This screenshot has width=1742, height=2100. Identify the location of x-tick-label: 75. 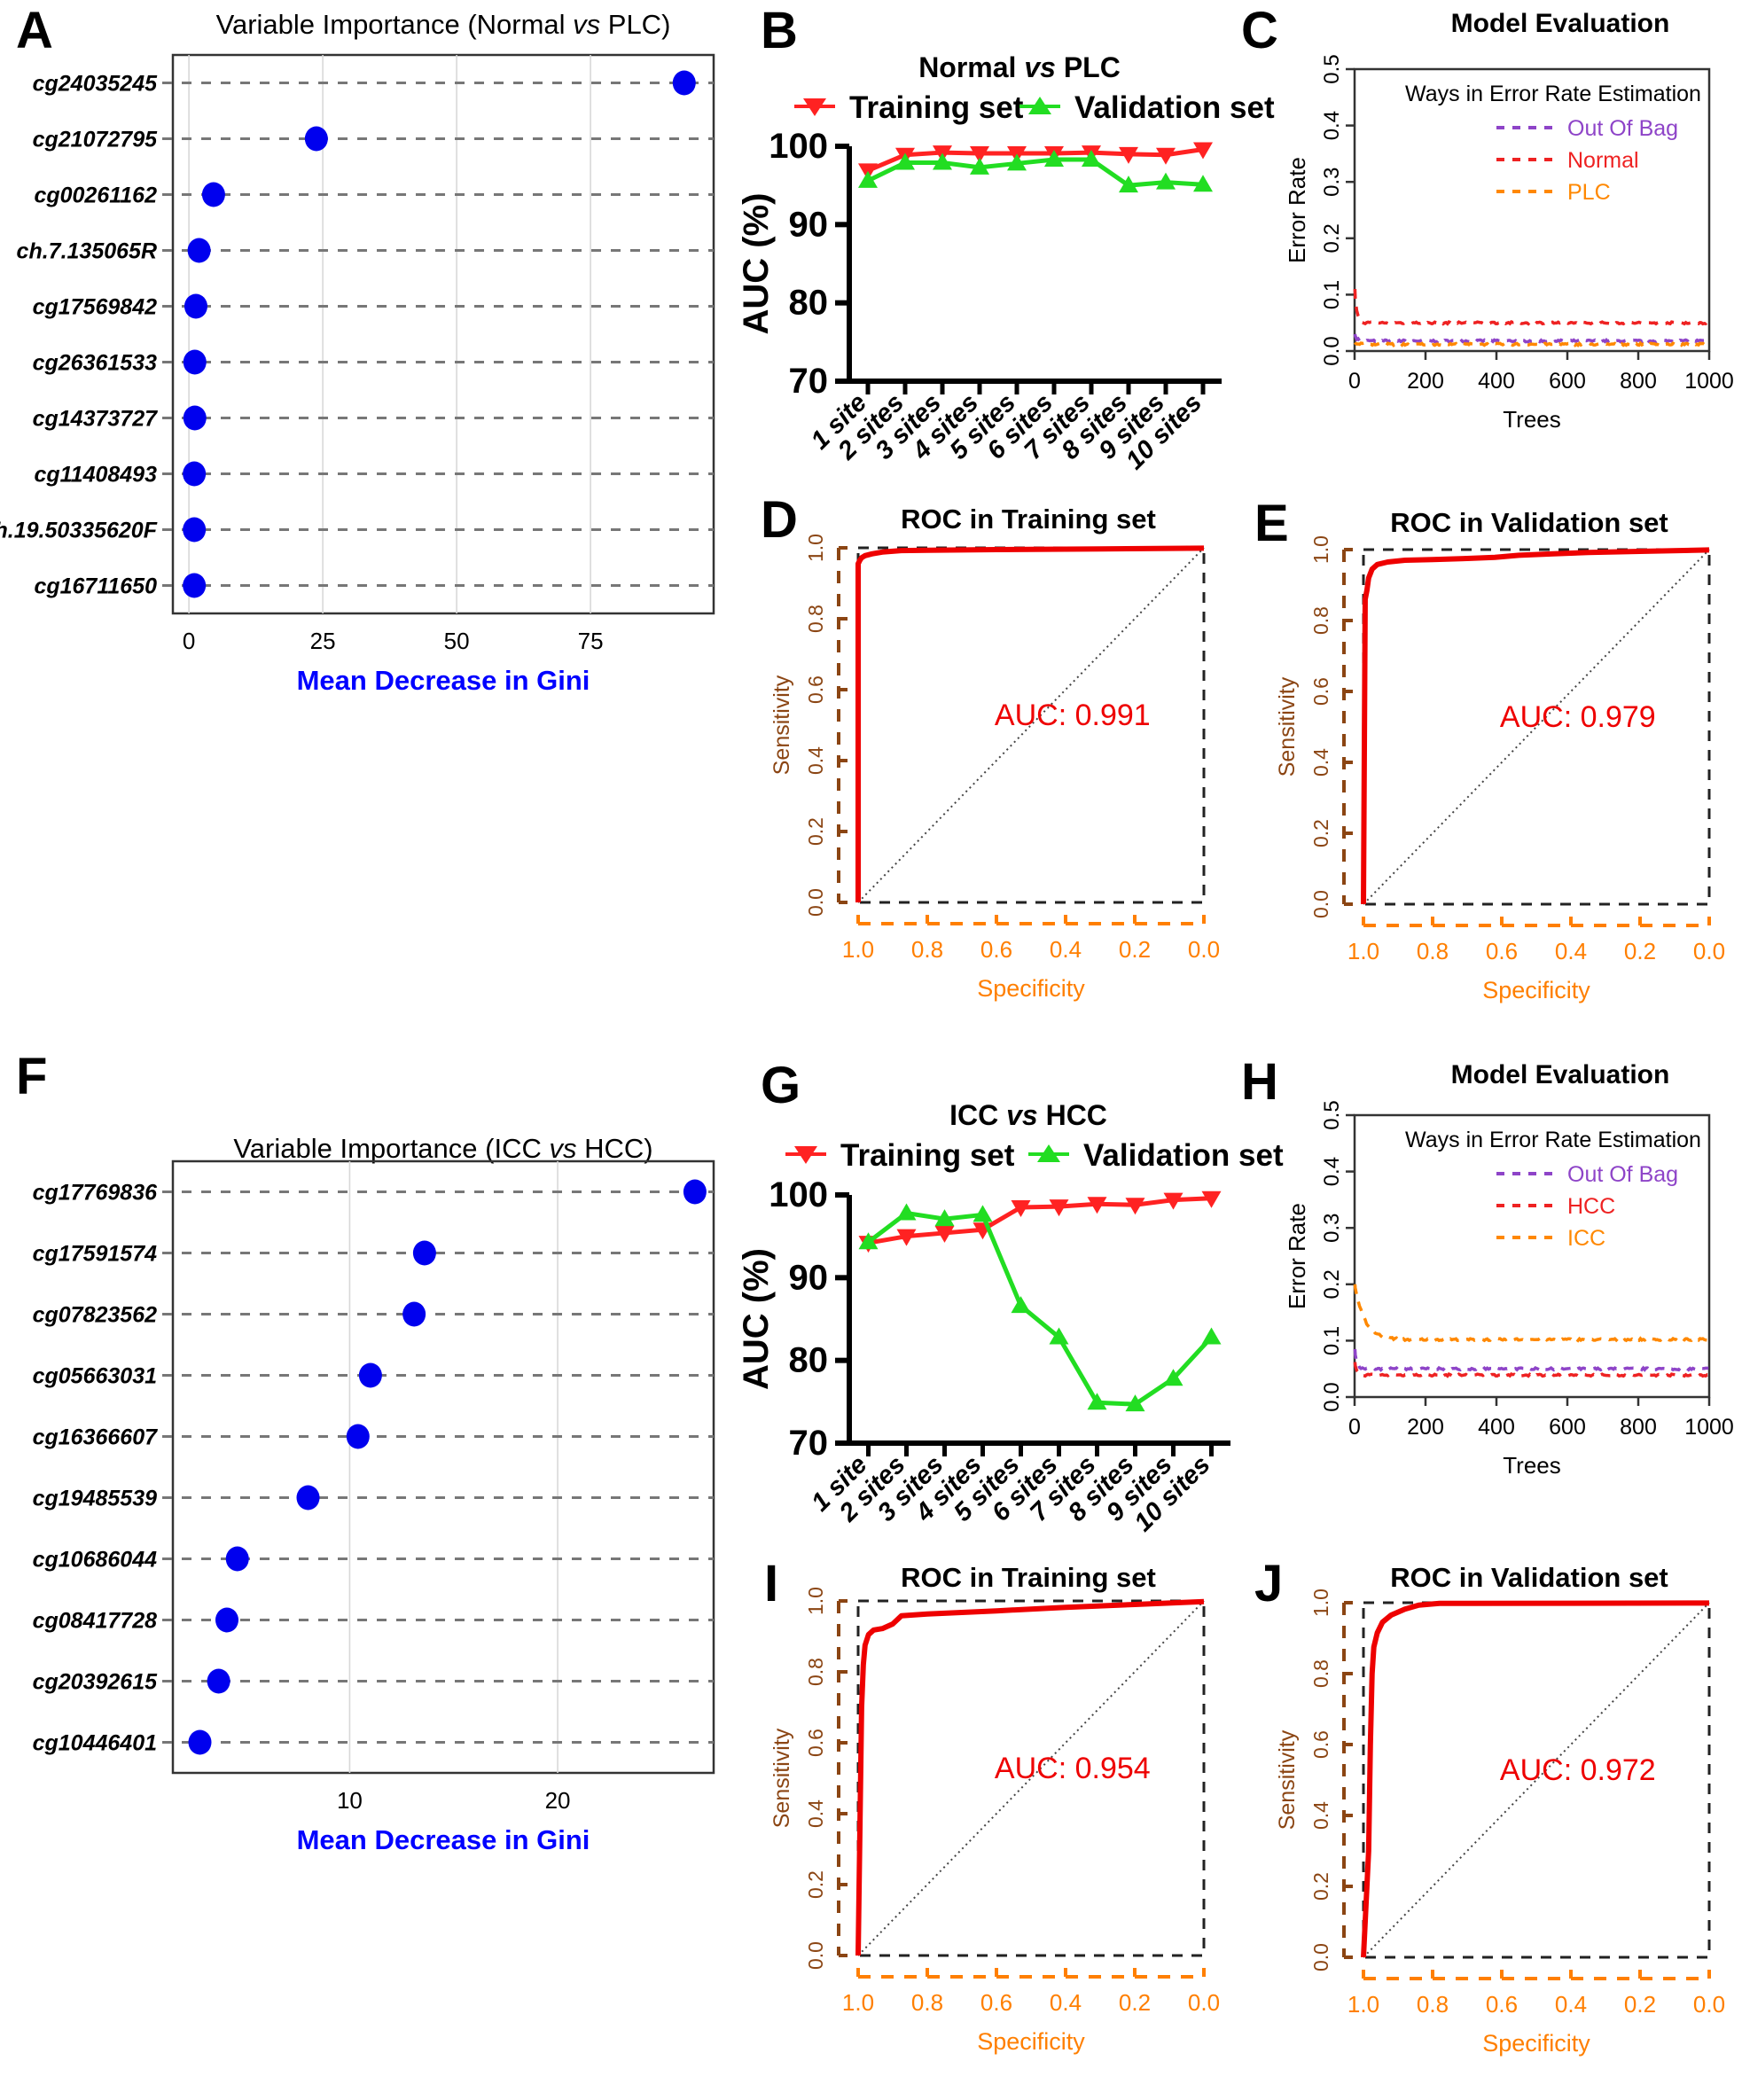
(591, 641).